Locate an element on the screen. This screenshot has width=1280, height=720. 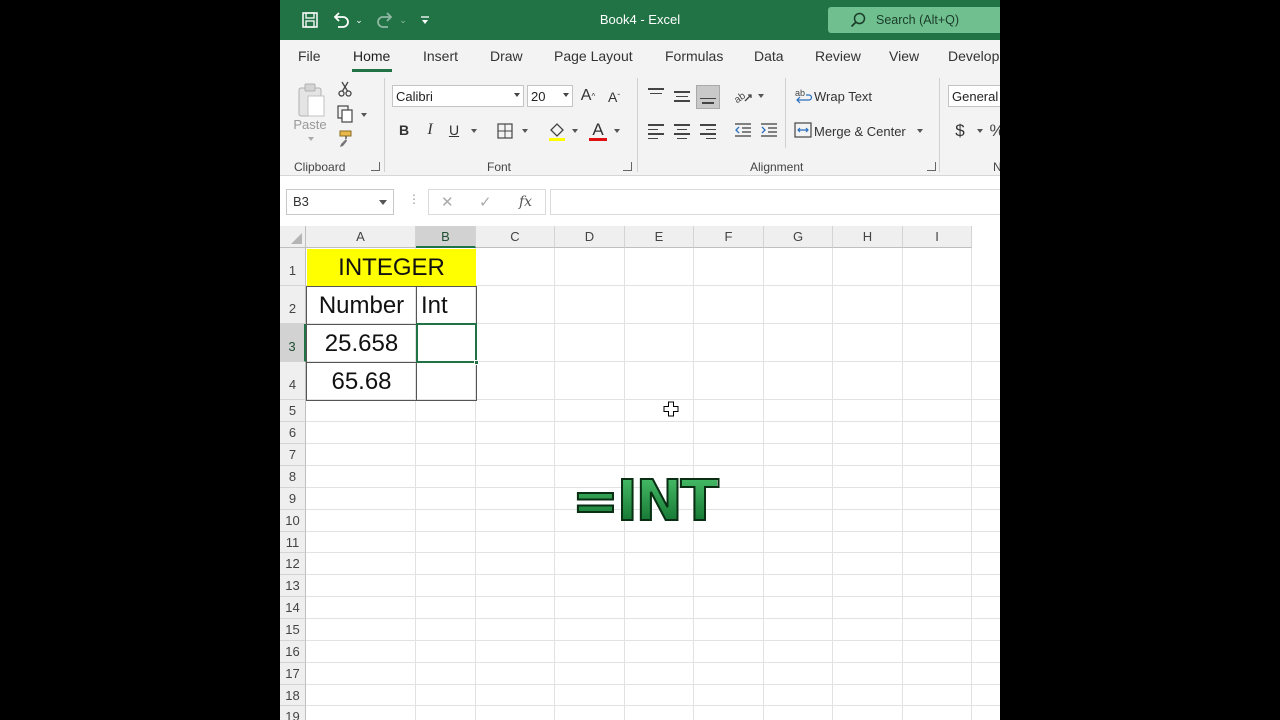
row-header-17: 17 is located at coordinates (293, 674).